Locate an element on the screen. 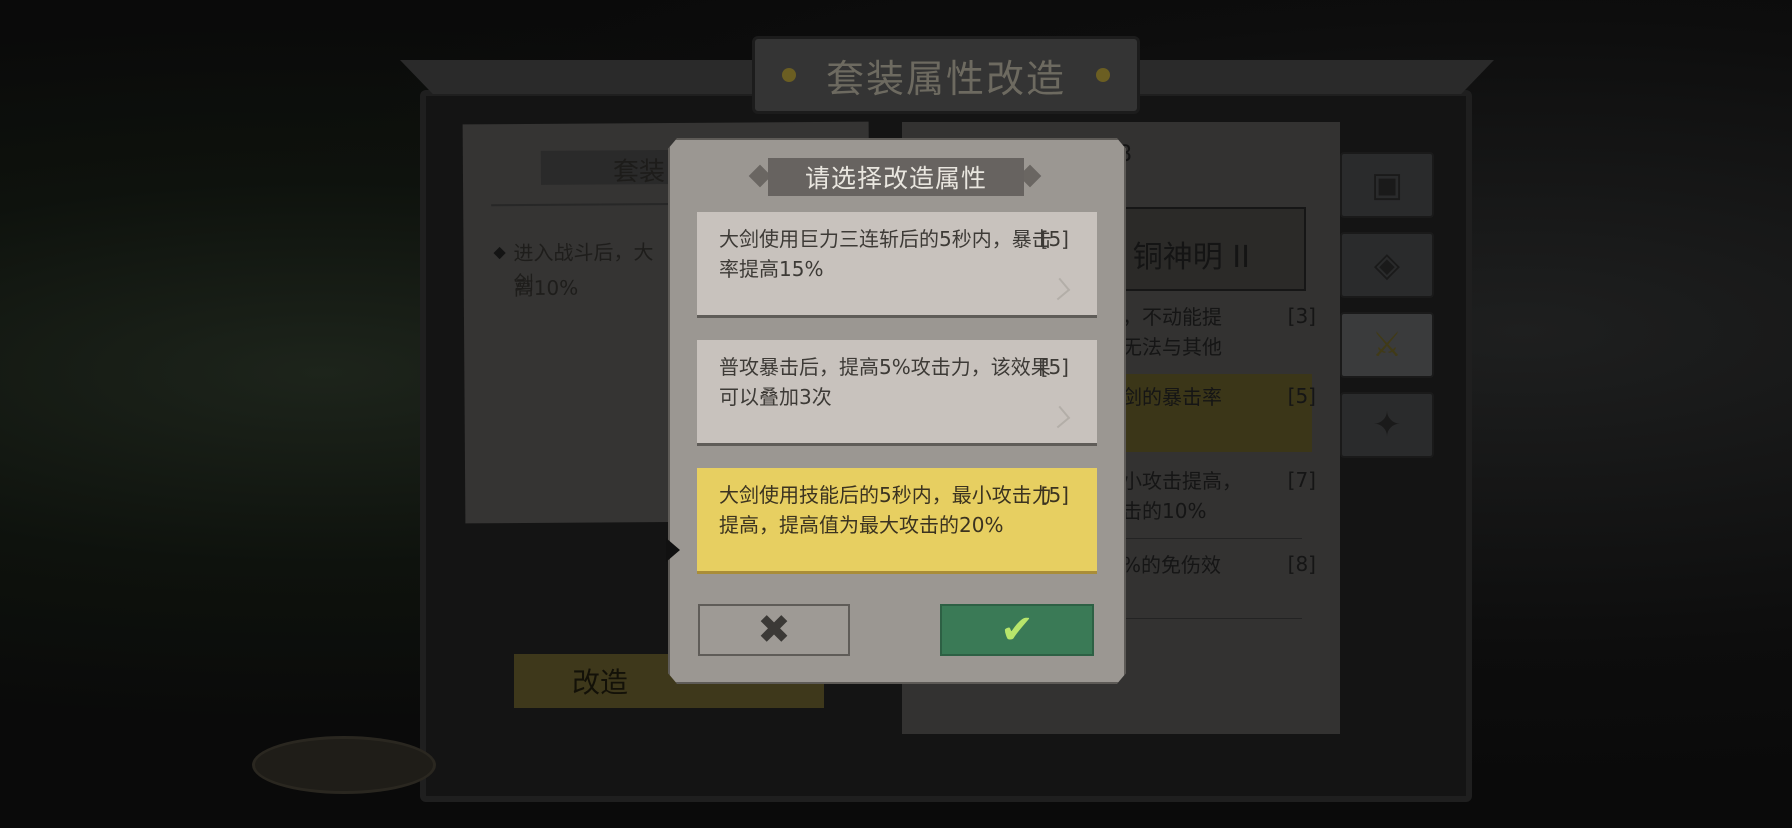 Image resolution: width=1792 pixels, height=828 pixels. set-effect-line2: 高10% is located at coordinates (546, 288).